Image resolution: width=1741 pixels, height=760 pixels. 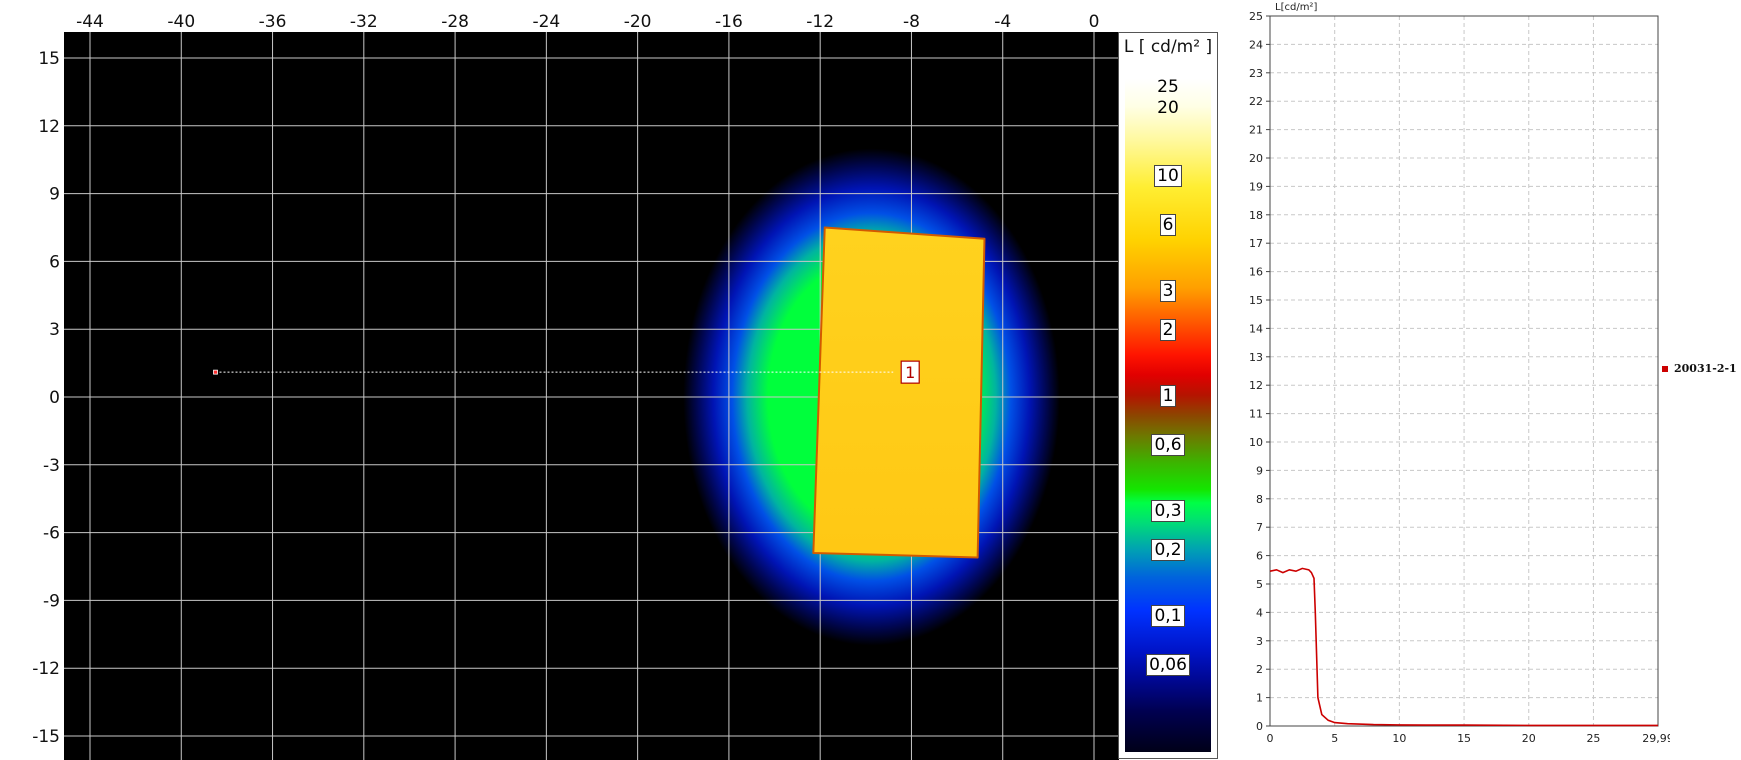 What do you see at coordinates (1256, 328) in the screenshot?
I see `profile-y-tick-label: 14` at bounding box center [1256, 328].